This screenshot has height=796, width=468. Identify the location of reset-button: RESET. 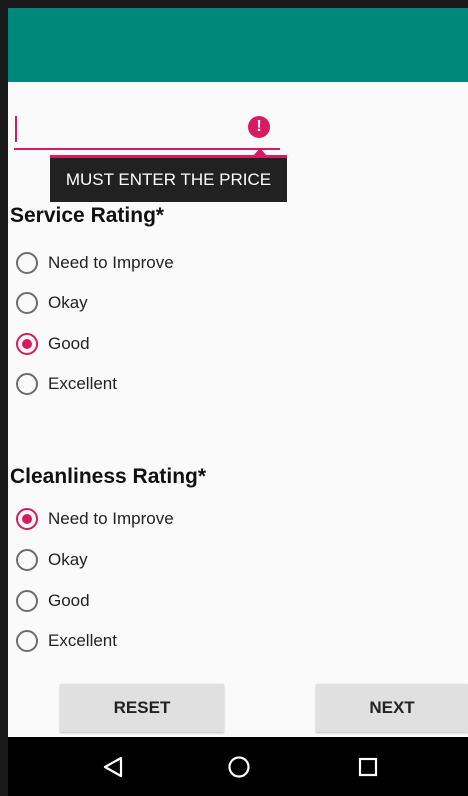
(142, 708).